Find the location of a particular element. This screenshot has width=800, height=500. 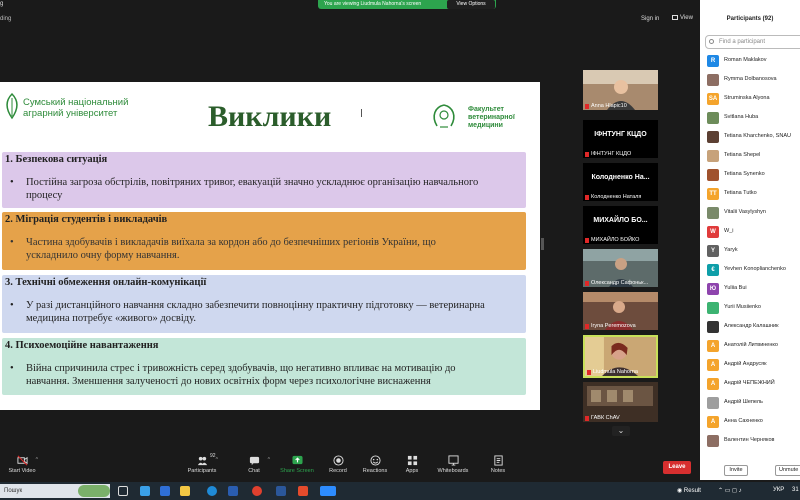

participant-row: Rymma Dolbanosova is located at coordinates (750, 81).